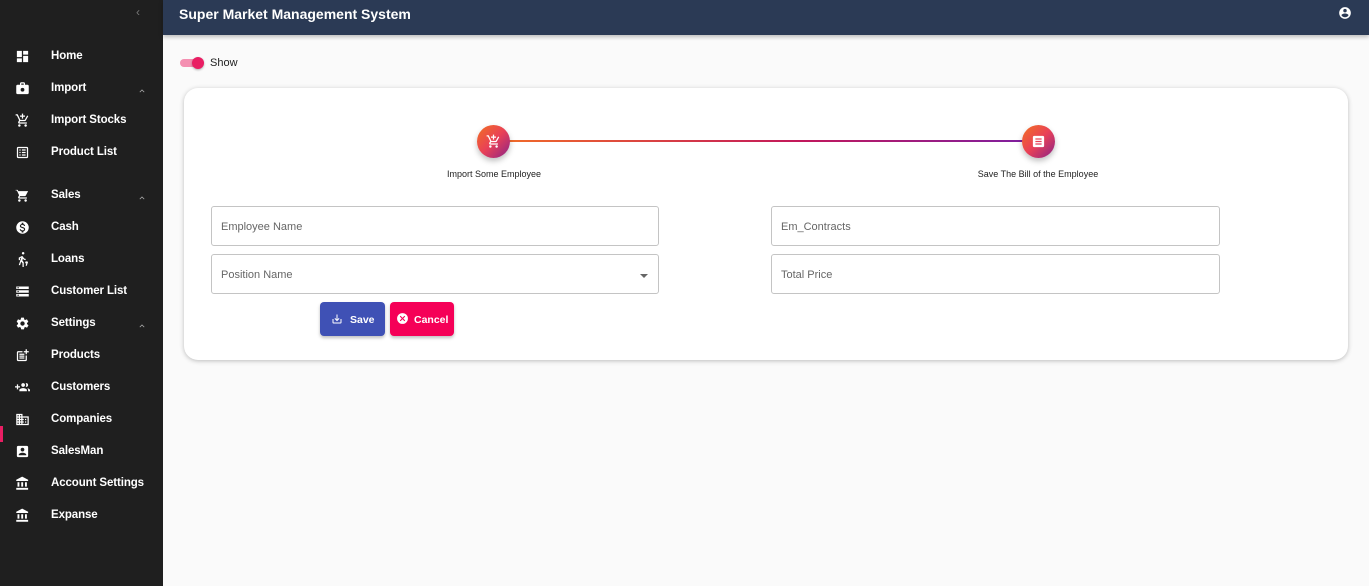 This screenshot has height=586, width=1369. I want to click on group-add-icon, so click(22, 387).